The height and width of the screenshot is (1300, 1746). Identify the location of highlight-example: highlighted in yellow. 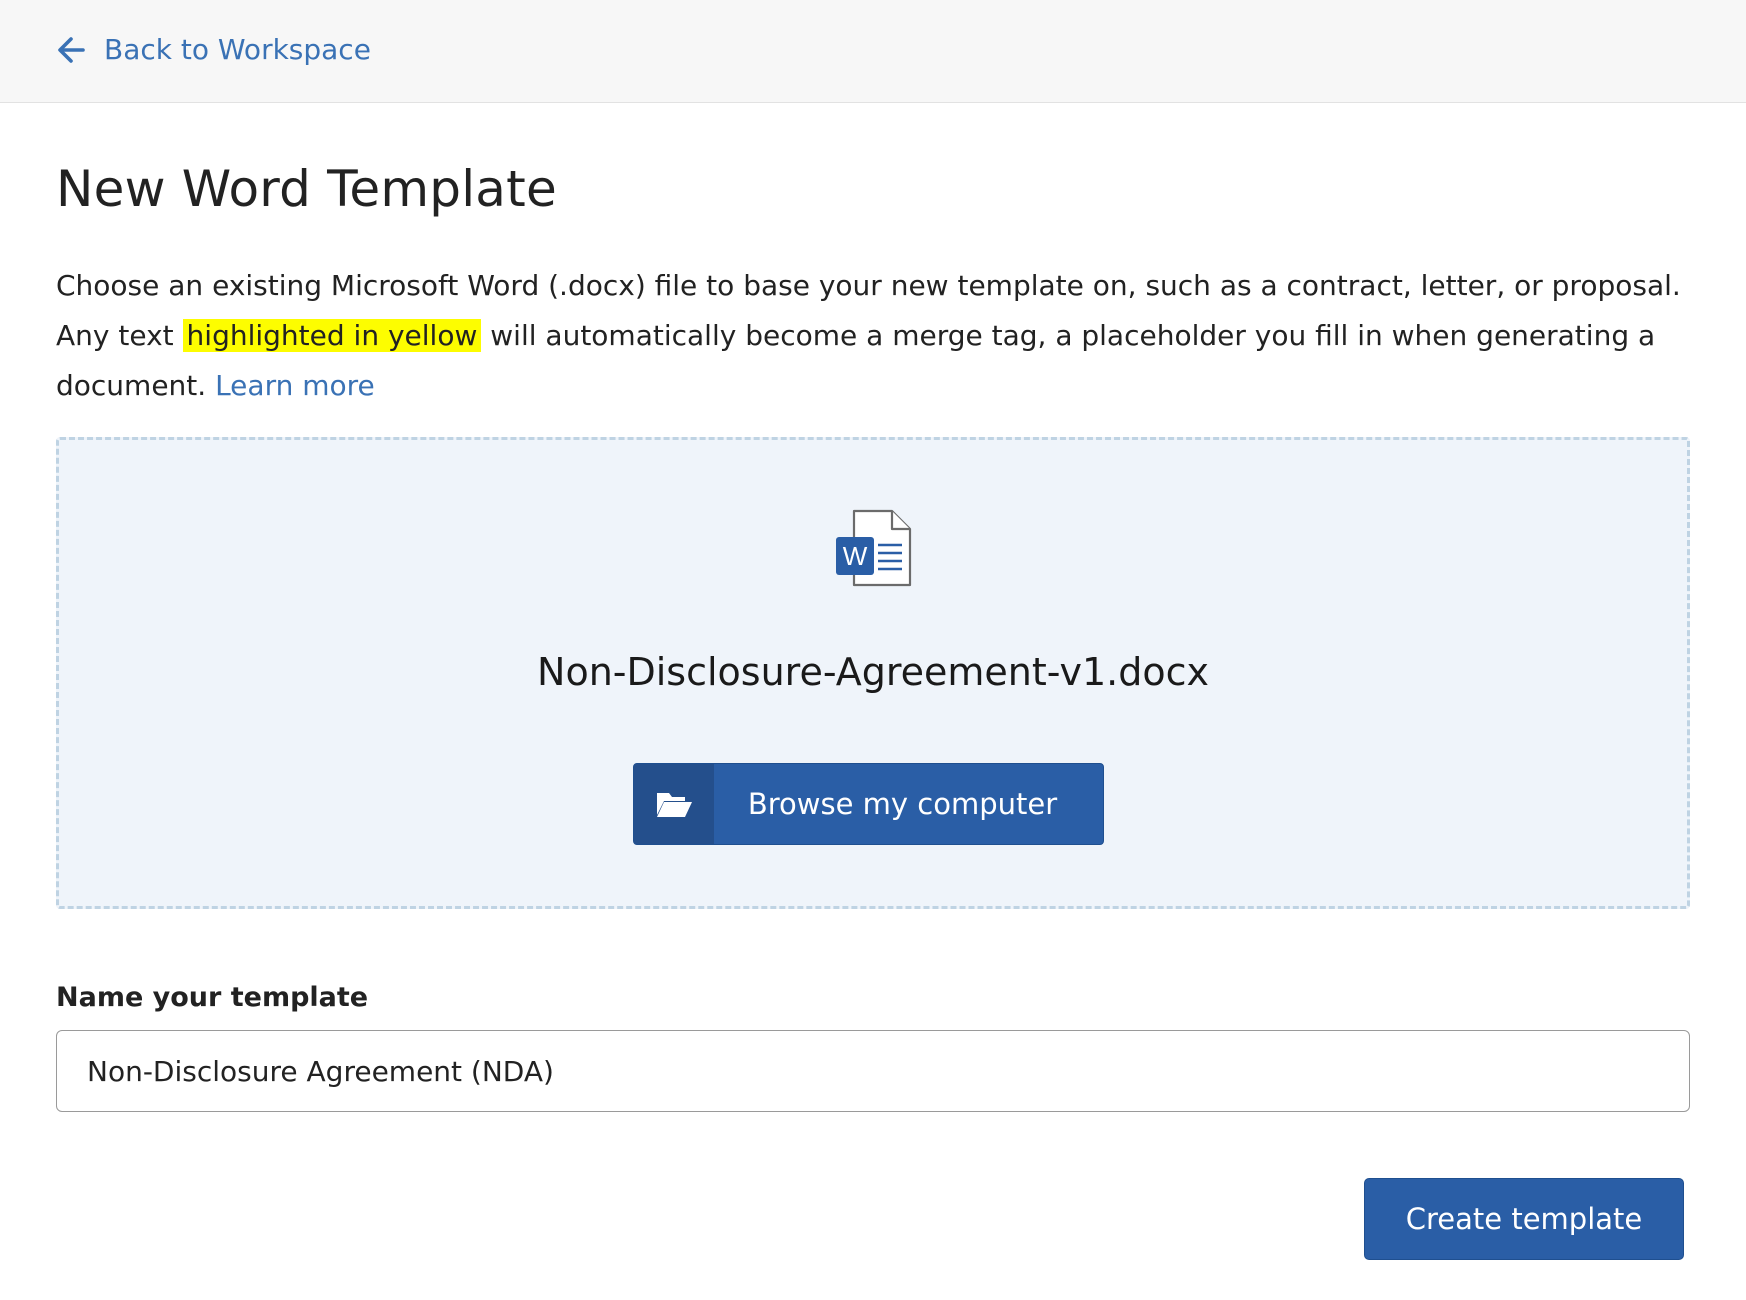
(332, 335).